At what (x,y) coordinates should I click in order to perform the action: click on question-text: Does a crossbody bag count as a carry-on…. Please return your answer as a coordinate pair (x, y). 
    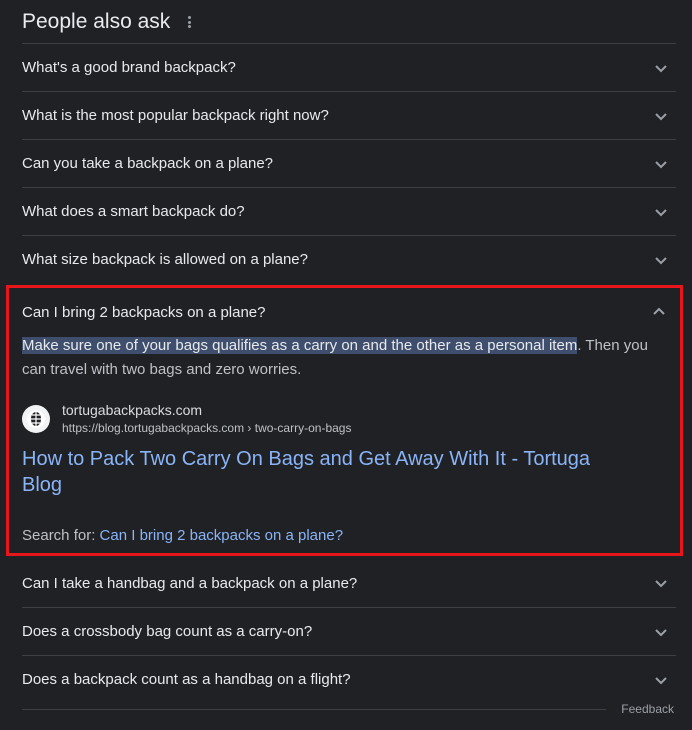
    Looking at the image, I should click on (167, 631).